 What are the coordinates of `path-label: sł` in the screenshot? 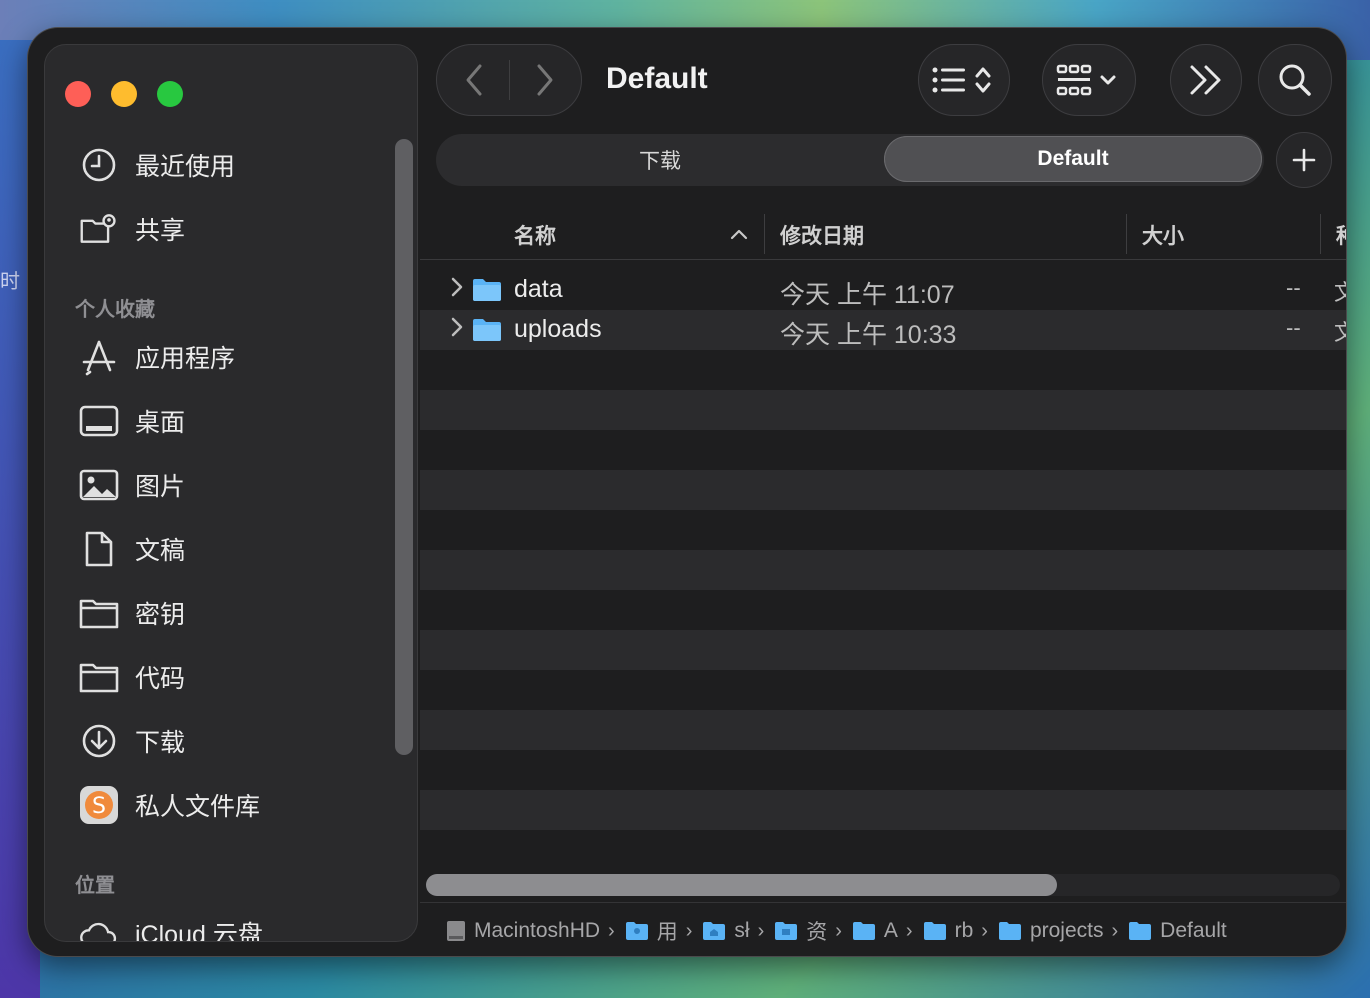 It's located at (742, 930).